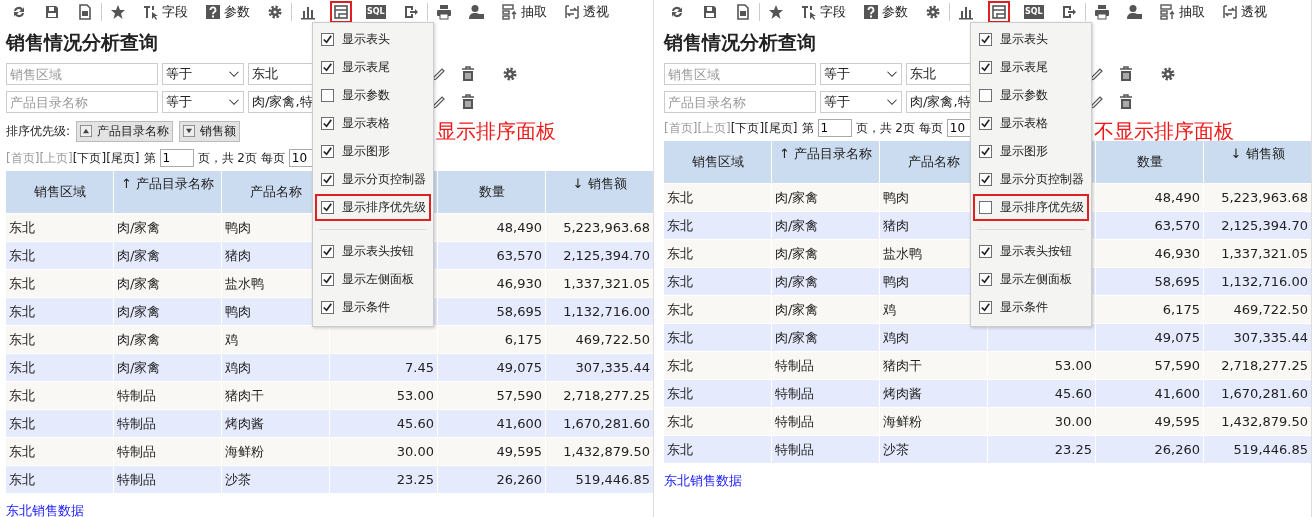 The width and height of the screenshot is (1313, 517). Describe the element at coordinates (476, 12) in the screenshot. I see `user-icon` at that location.